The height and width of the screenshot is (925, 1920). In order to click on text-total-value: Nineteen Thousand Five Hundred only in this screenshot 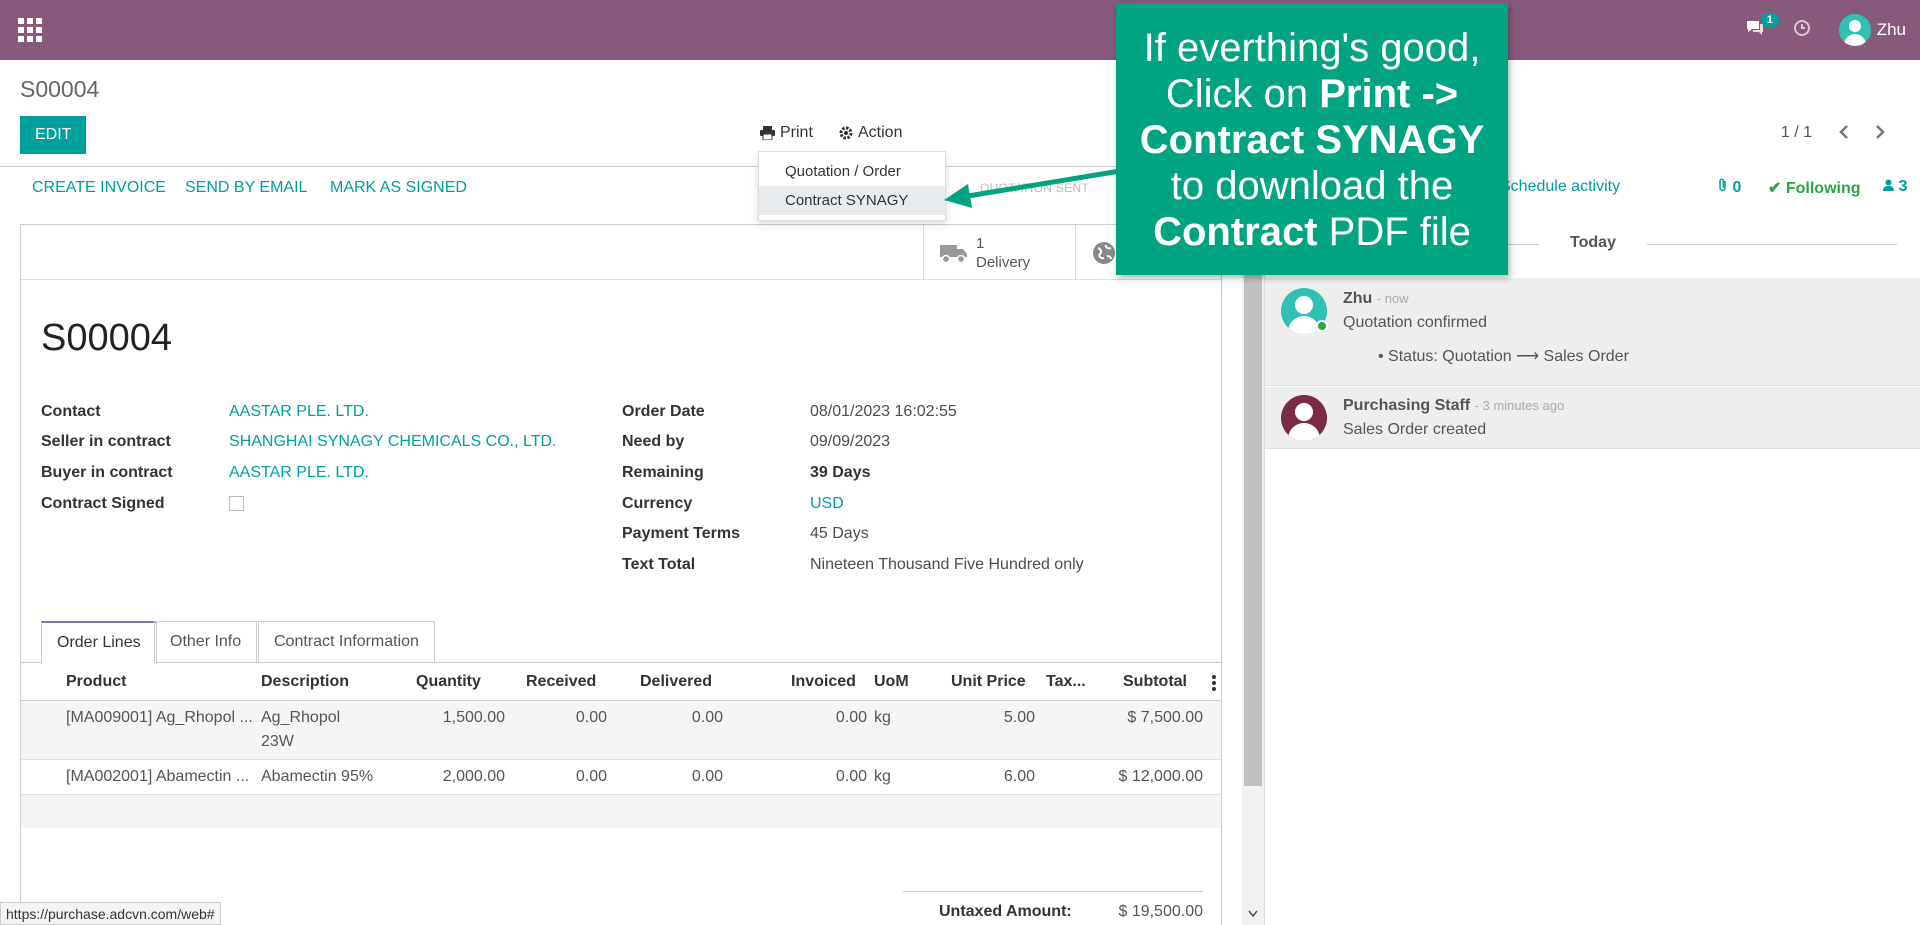, I will do `click(947, 564)`.